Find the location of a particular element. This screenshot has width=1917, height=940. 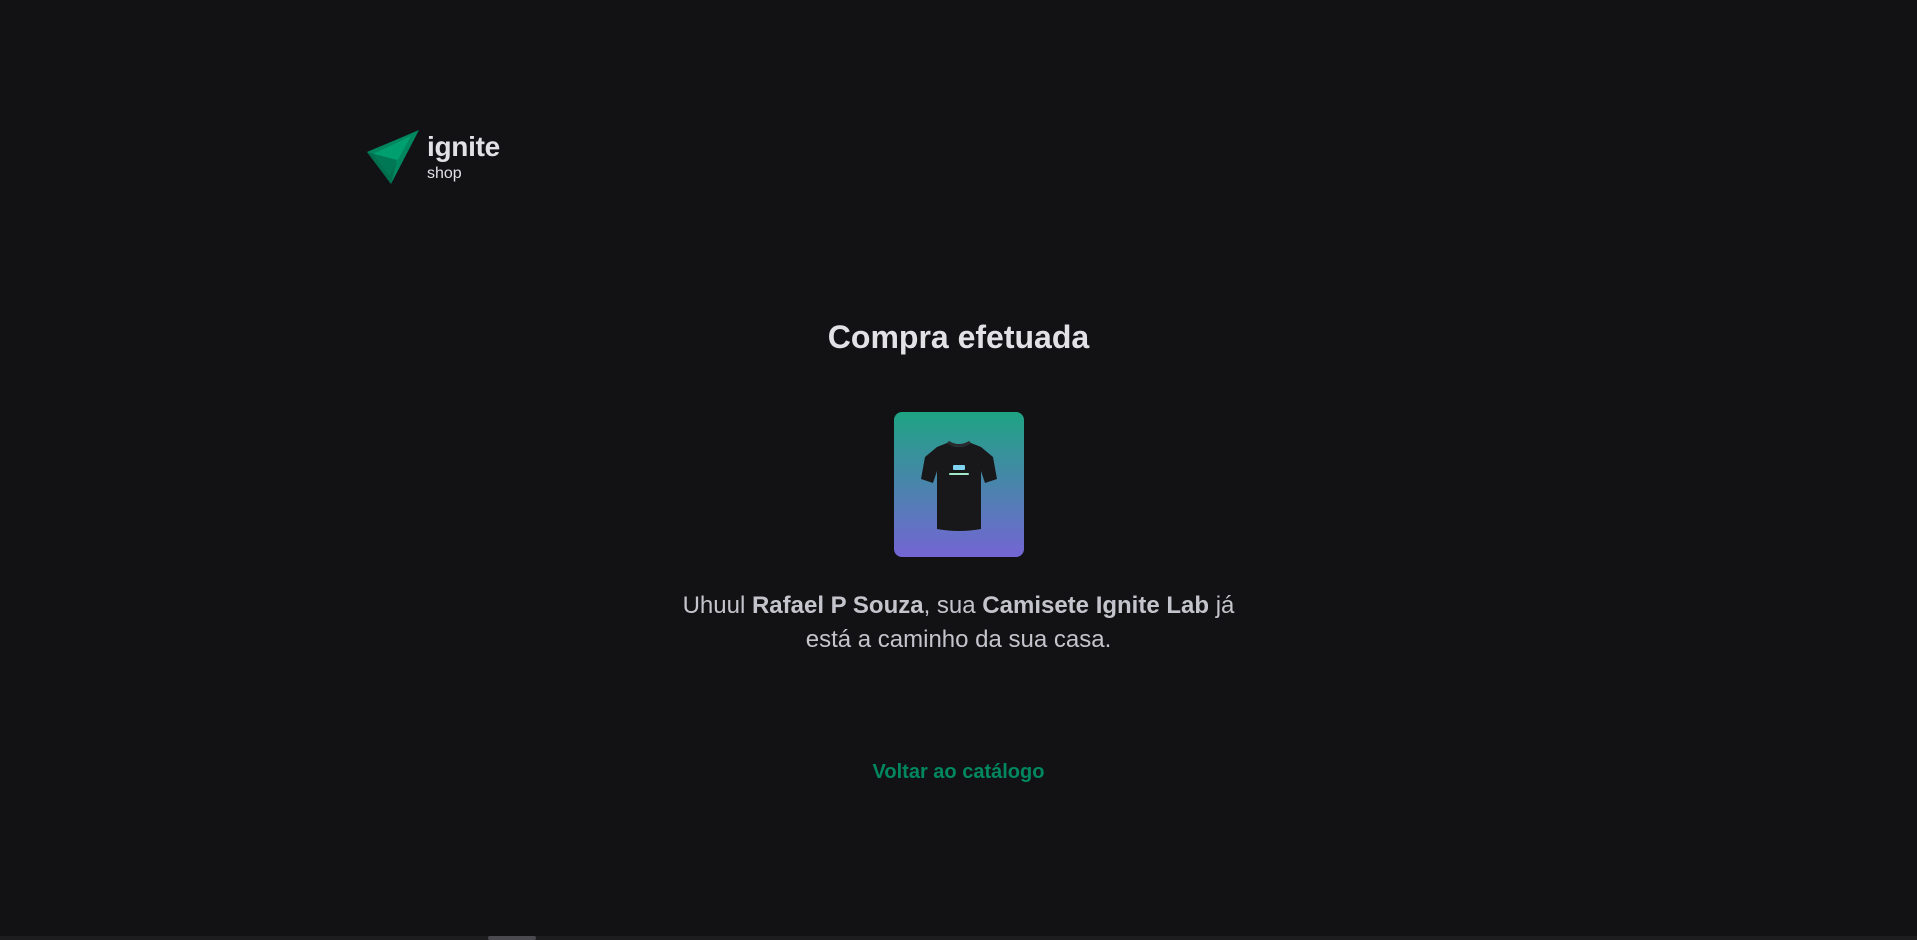

scrollbar-thumb is located at coordinates (512, 938).